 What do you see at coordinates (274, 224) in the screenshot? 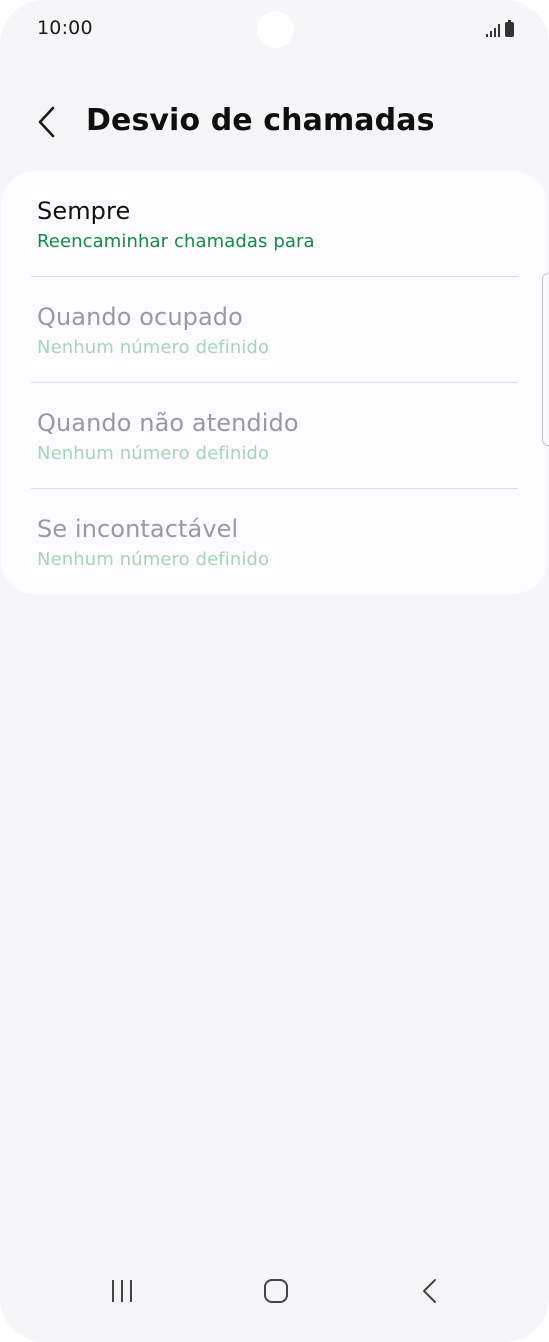
I see `list-item-always: Sempre Reencaminhar chamadas para` at bounding box center [274, 224].